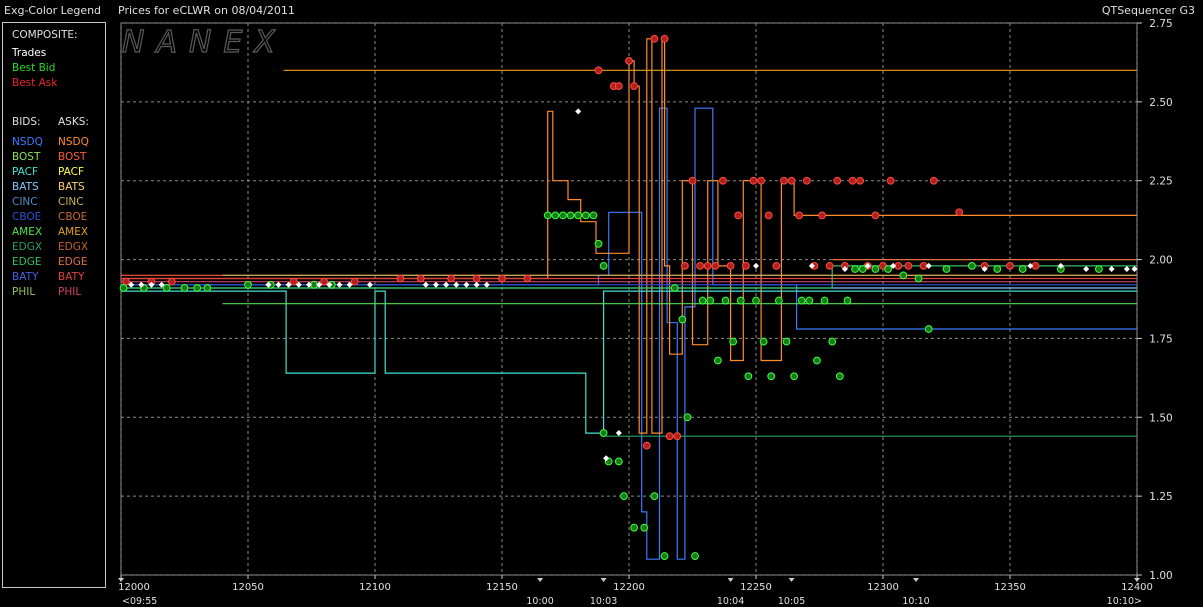  Describe the element at coordinates (1160, 339) in the screenshot. I see `y-tick-label: 1.75` at that location.